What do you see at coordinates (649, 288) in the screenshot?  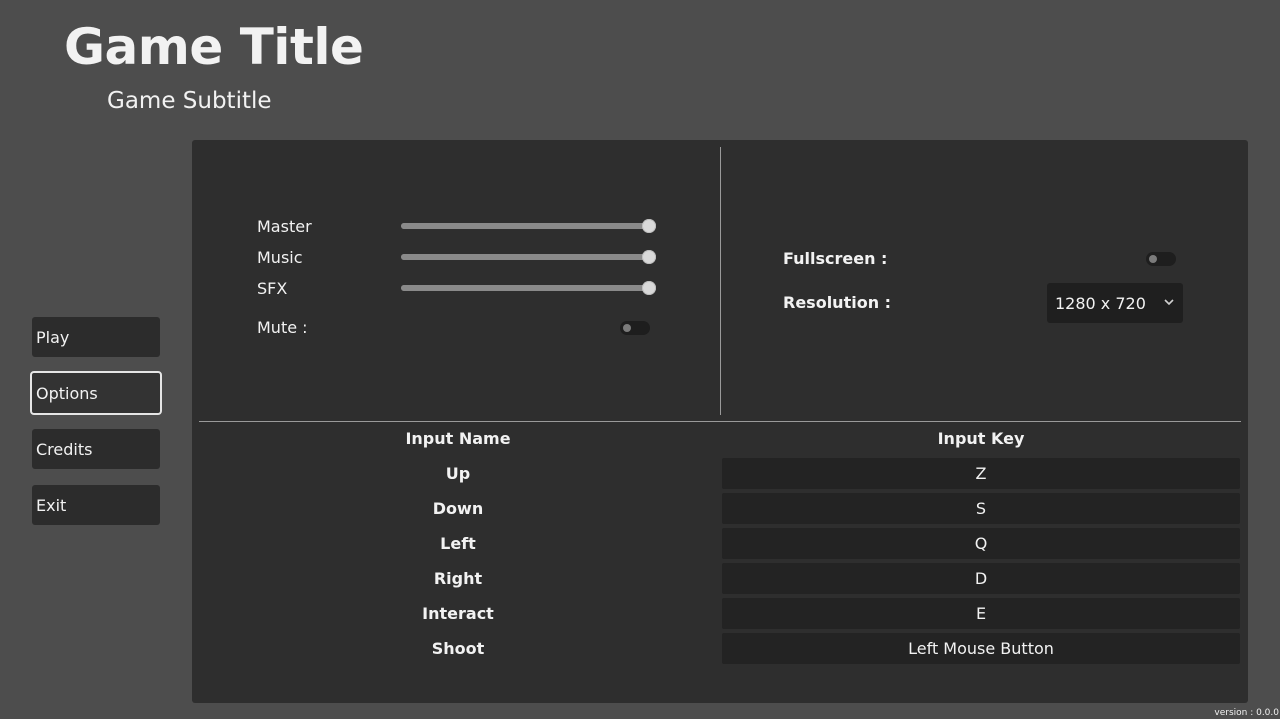 I see `sfx-volume-knob` at bounding box center [649, 288].